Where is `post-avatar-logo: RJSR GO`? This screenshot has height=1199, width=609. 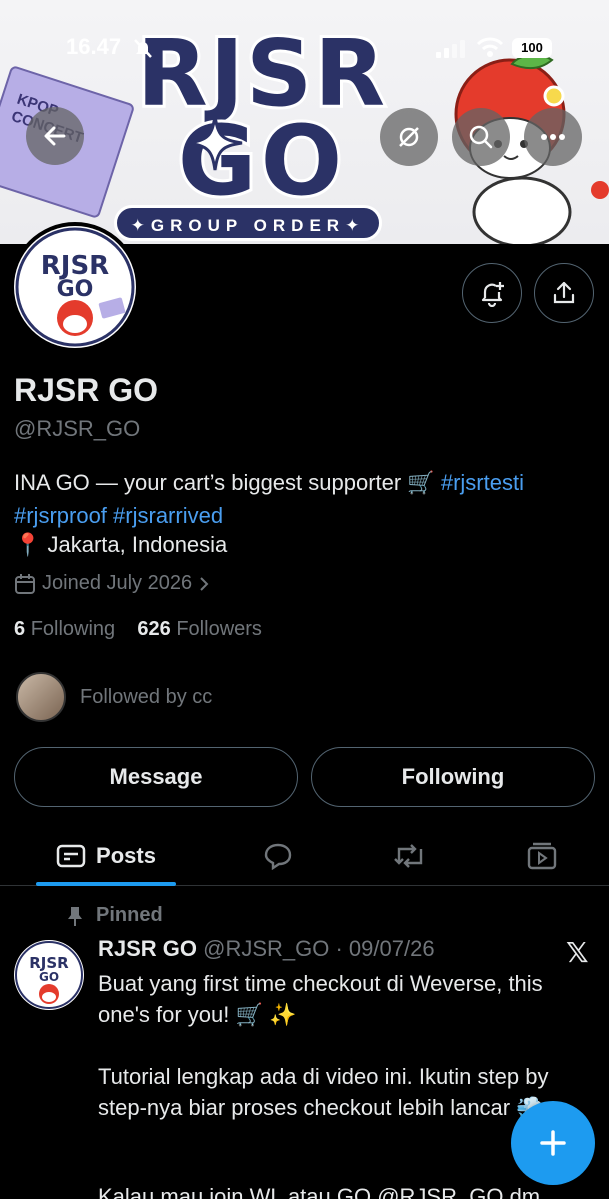
post-avatar-logo: RJSR GO is located at coordinates (49, 975).